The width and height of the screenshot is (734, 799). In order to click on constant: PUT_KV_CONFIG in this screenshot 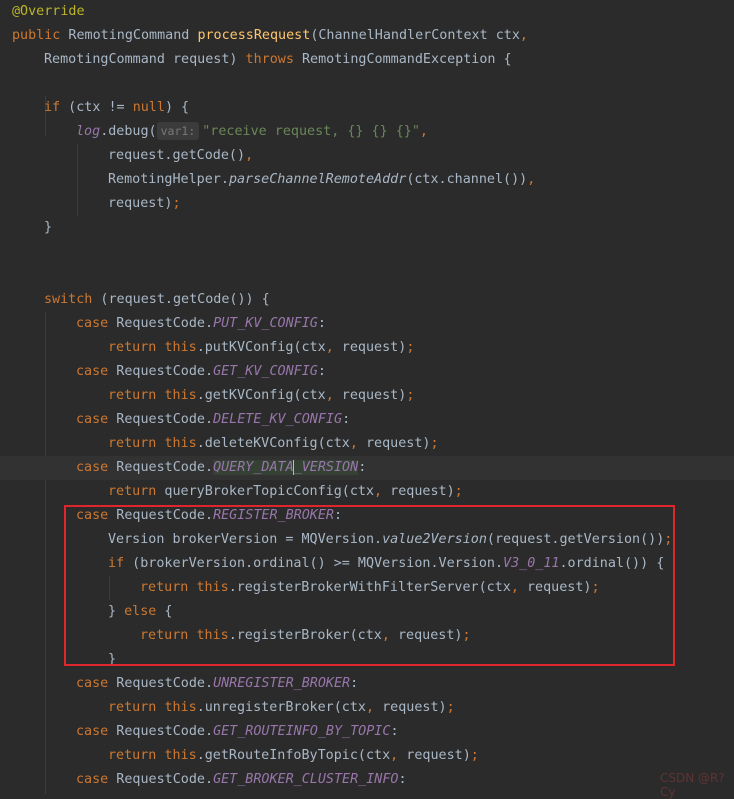, I will do `click(265, 323)`.